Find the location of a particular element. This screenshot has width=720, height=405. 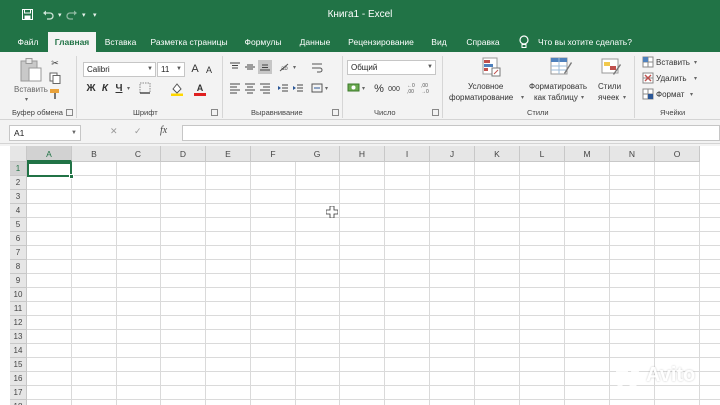

insert-cells-dropdown-icon: ▾ is located at coordinates (695, 62).